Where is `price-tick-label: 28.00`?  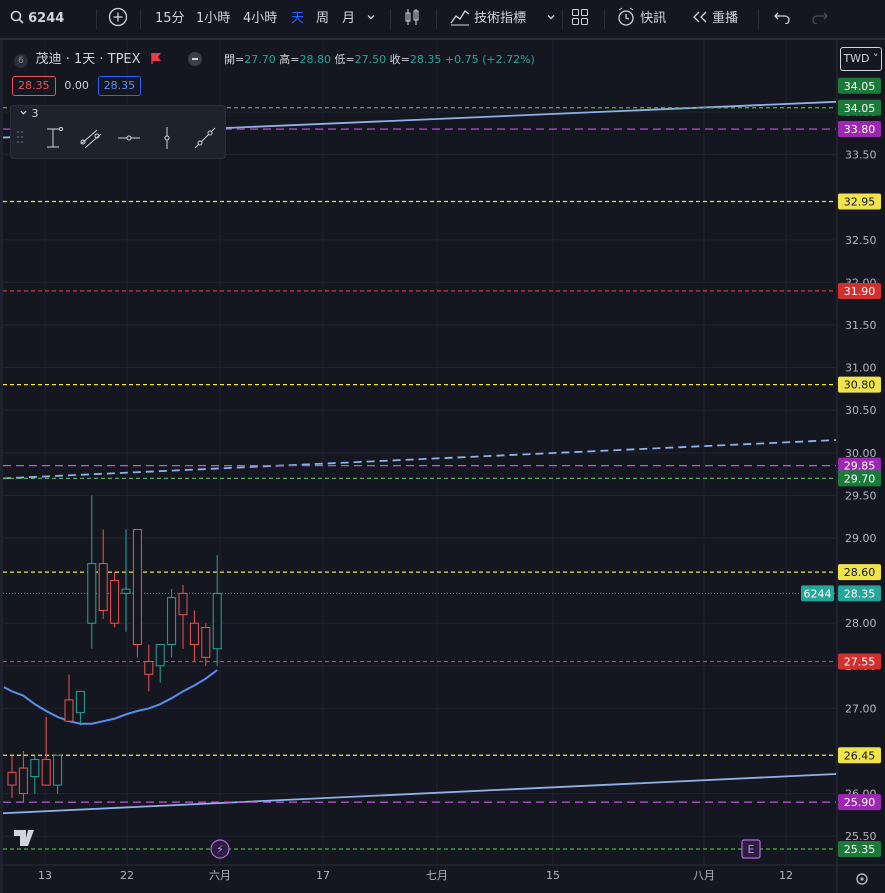 price-tick-label: 28.00 is located at coordinates (861, 623).